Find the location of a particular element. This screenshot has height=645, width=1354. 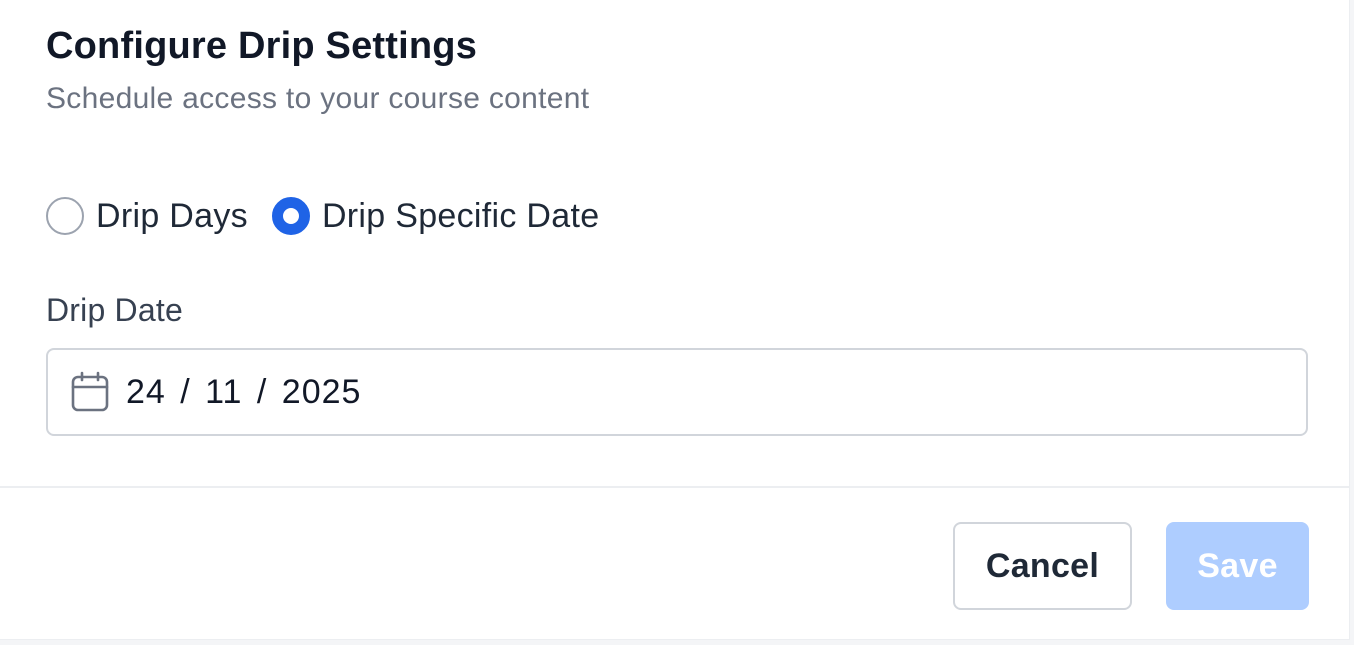

drip-date-label: Drip Date is located at coordinates (114, 310).